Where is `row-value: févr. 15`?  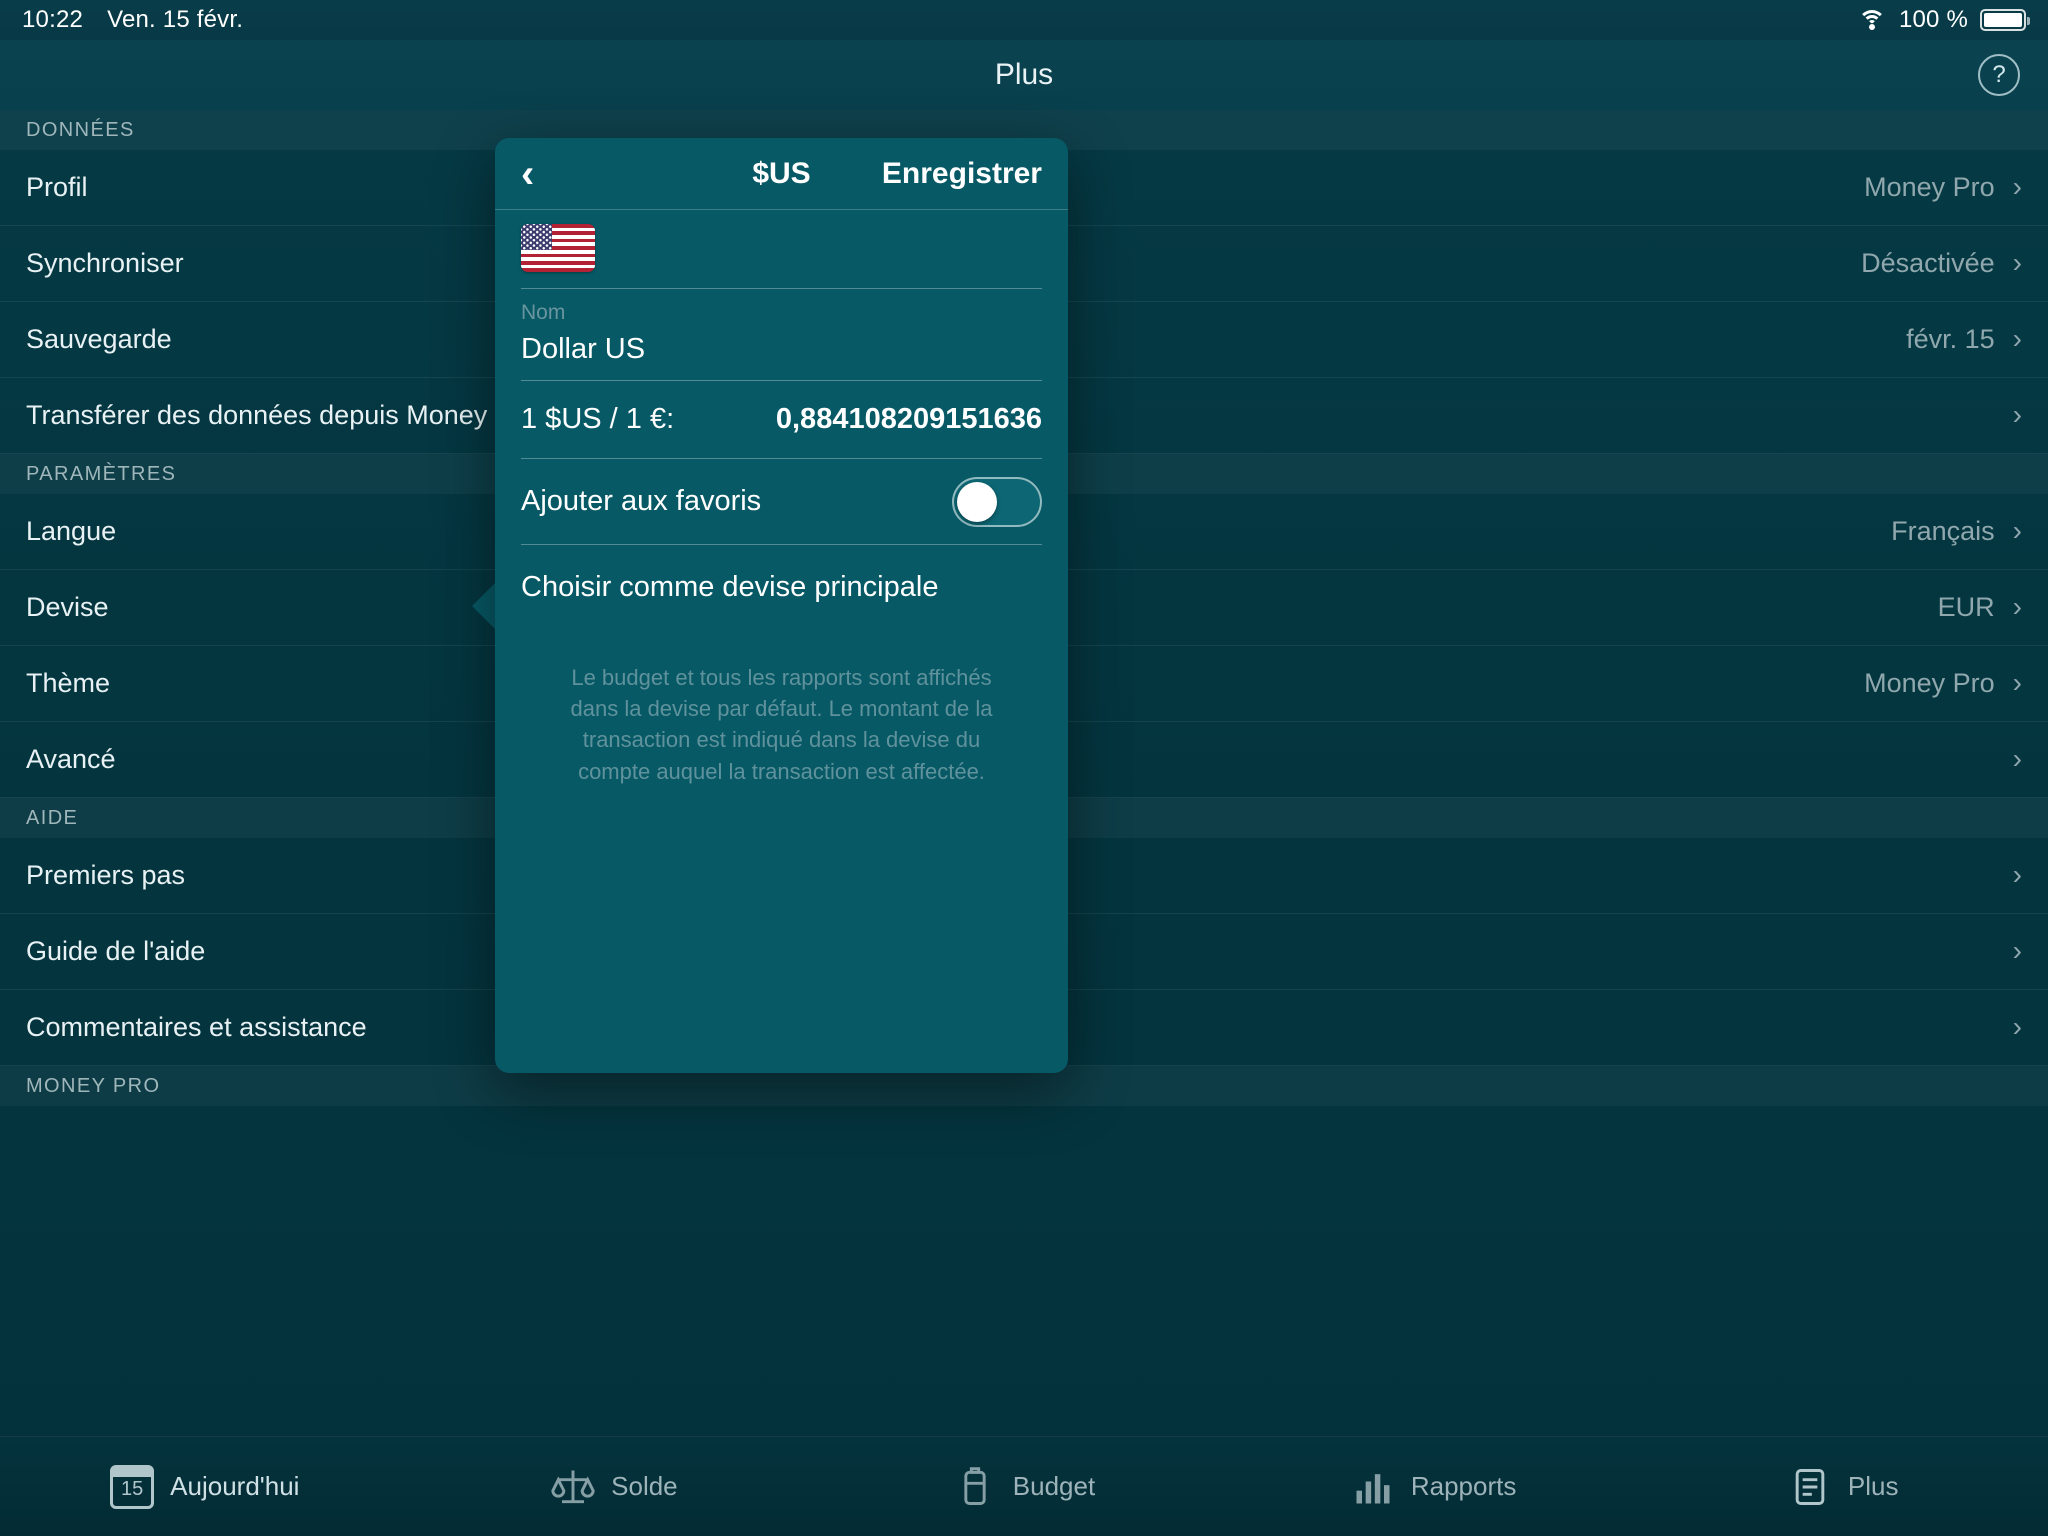 row-value: févr. 15 is located at coordinates (1950, 339).